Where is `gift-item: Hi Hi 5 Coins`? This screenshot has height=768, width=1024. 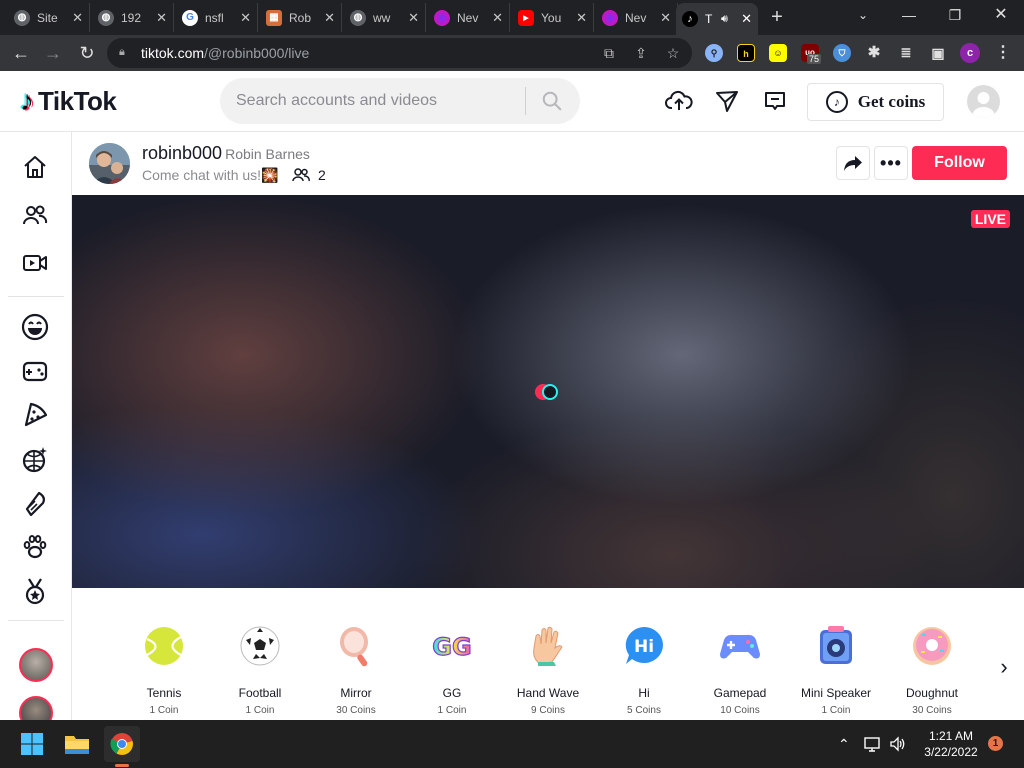 gift-item: Hi Hi 5 Coins is located at coordinates (644, 670).